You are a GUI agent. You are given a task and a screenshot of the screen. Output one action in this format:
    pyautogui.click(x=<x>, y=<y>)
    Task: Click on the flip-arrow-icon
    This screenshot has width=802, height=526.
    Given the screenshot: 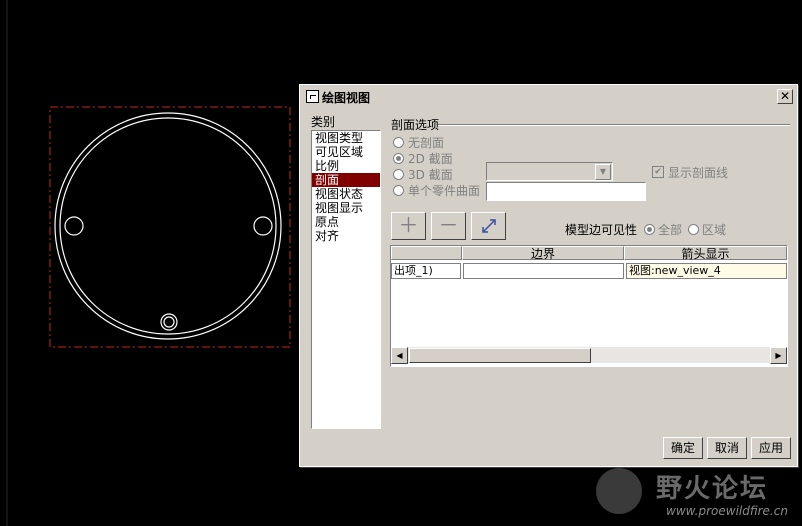 What is the action you would take?
    pyautogui.click(x=488, y=226)
    